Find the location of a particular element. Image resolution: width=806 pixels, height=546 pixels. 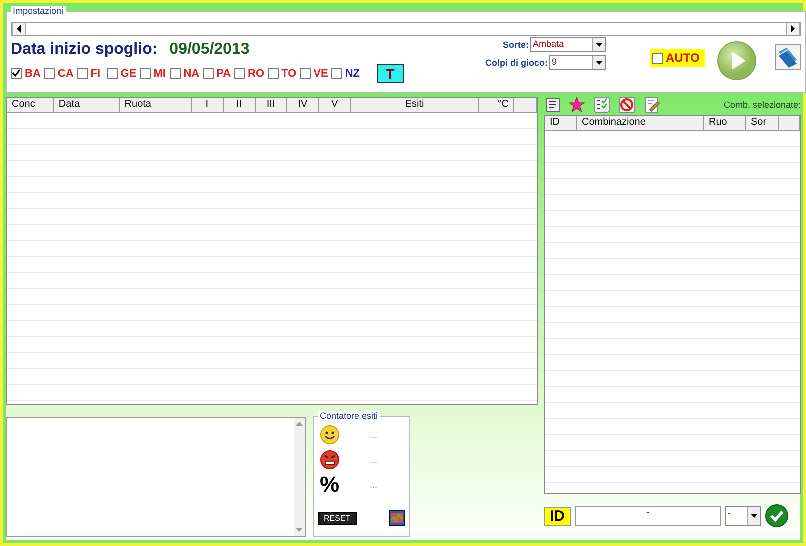

vertical-scrollbar is located at coordinates (299, 477).